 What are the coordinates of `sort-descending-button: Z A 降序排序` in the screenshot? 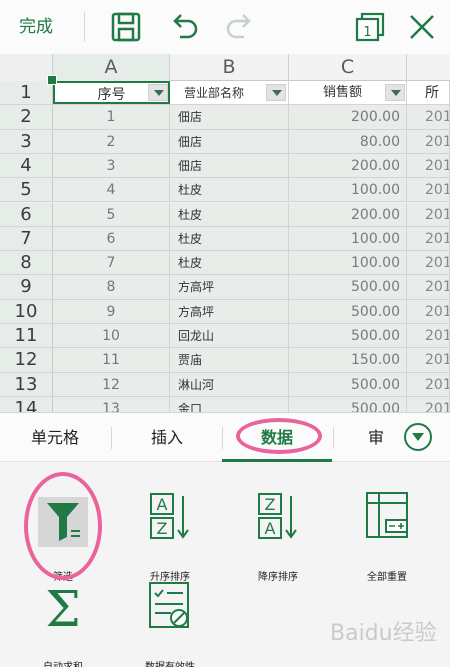 It's located at (278, 540).